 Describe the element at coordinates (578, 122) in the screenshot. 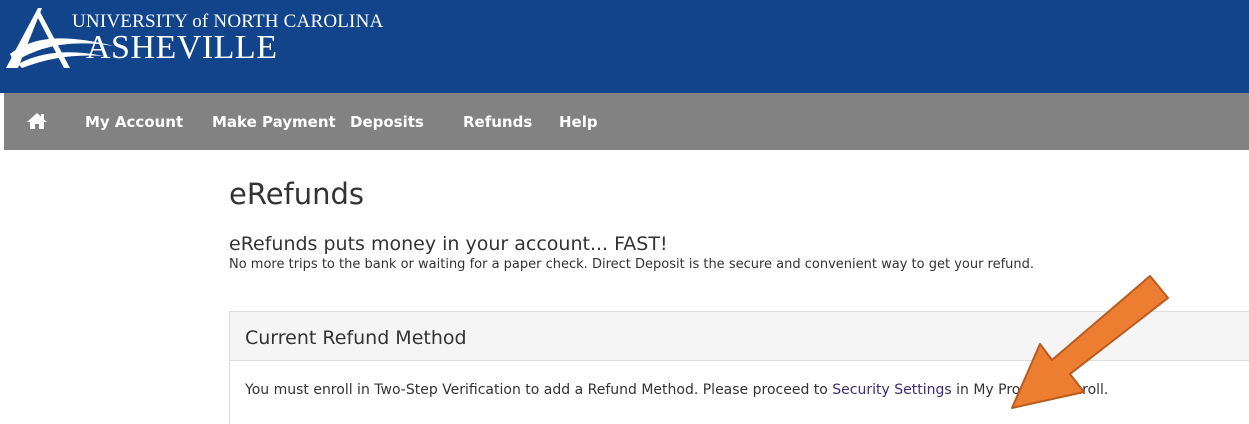

I see `nav-help: Help` at that location.